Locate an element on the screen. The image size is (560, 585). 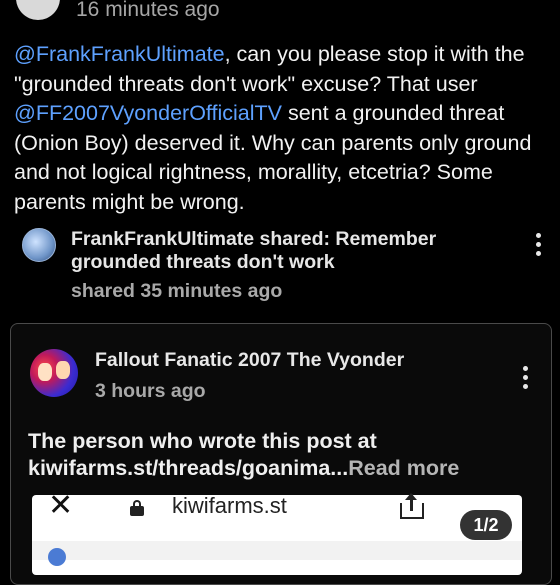
mention-link: @FF2007VyonderOfficialTV is located at coordinates (148, 113).